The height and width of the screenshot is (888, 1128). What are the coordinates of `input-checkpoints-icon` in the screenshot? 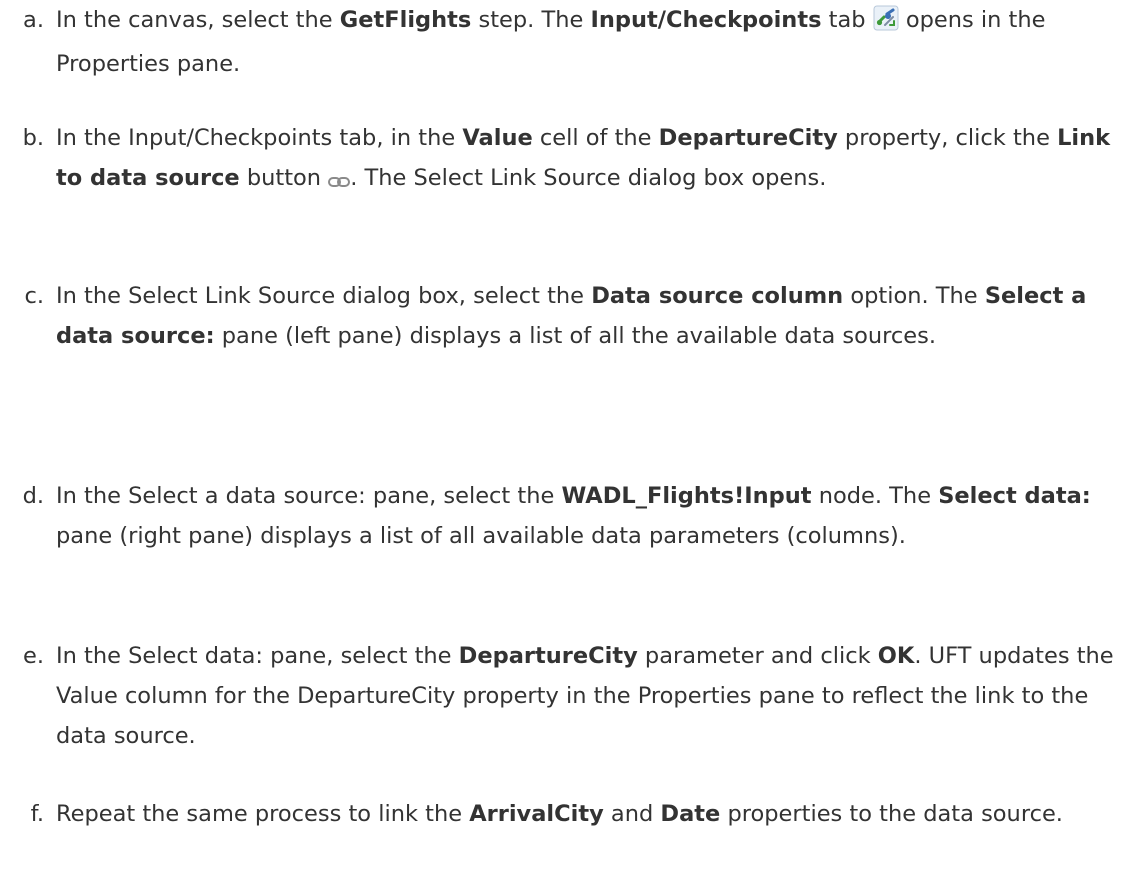 It's located at (886, 24).